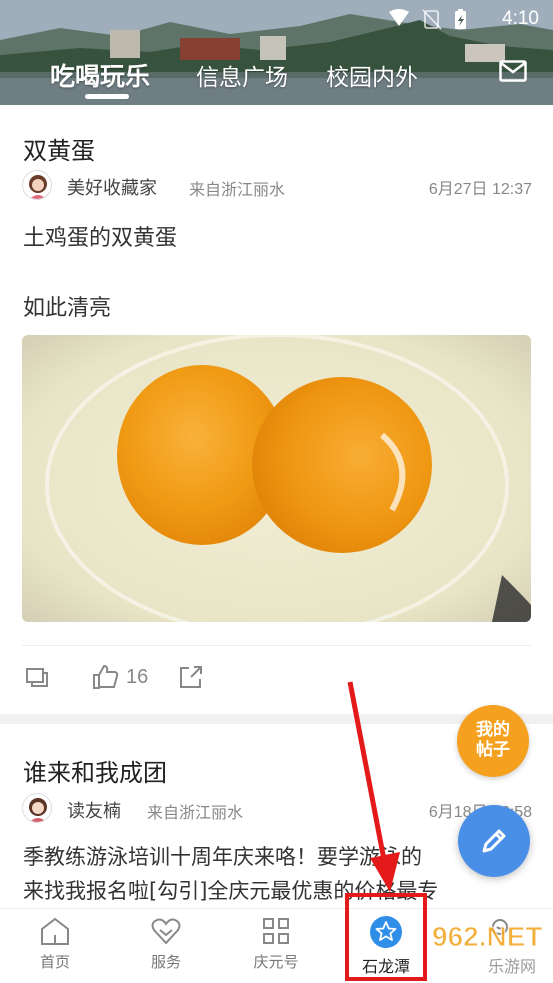  What do you see at coordinates (165, 962) in the screenshot?
I see `nav-label: 服务` at bounding box center [165, 962].